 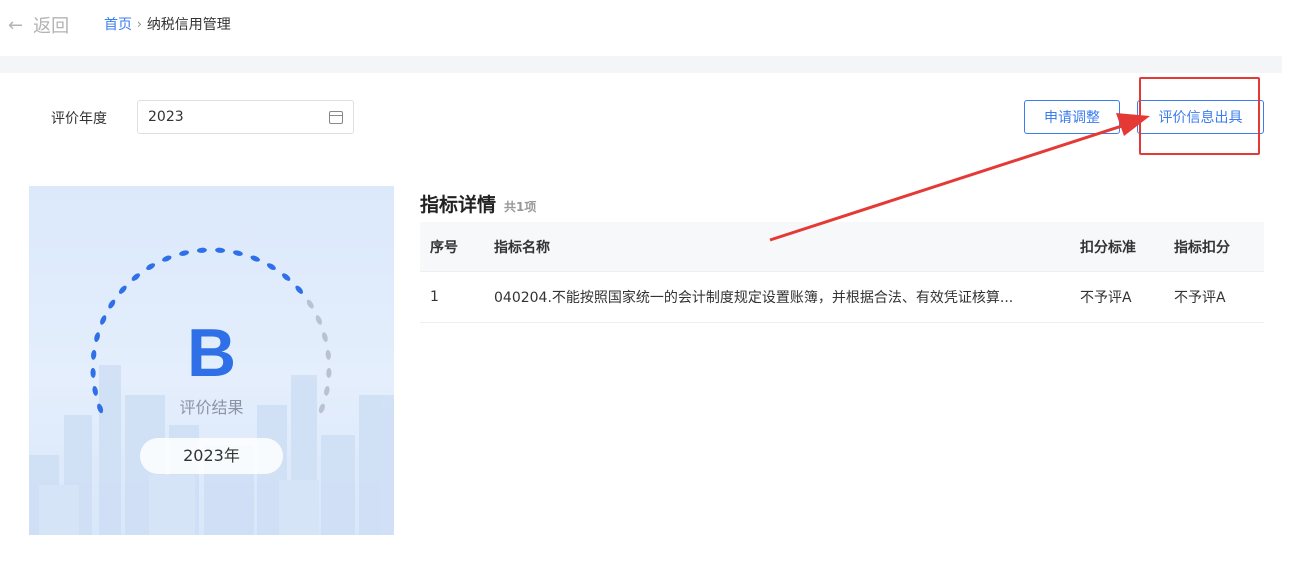 I want to click on grade-value: B, so click(x=211, y=353).